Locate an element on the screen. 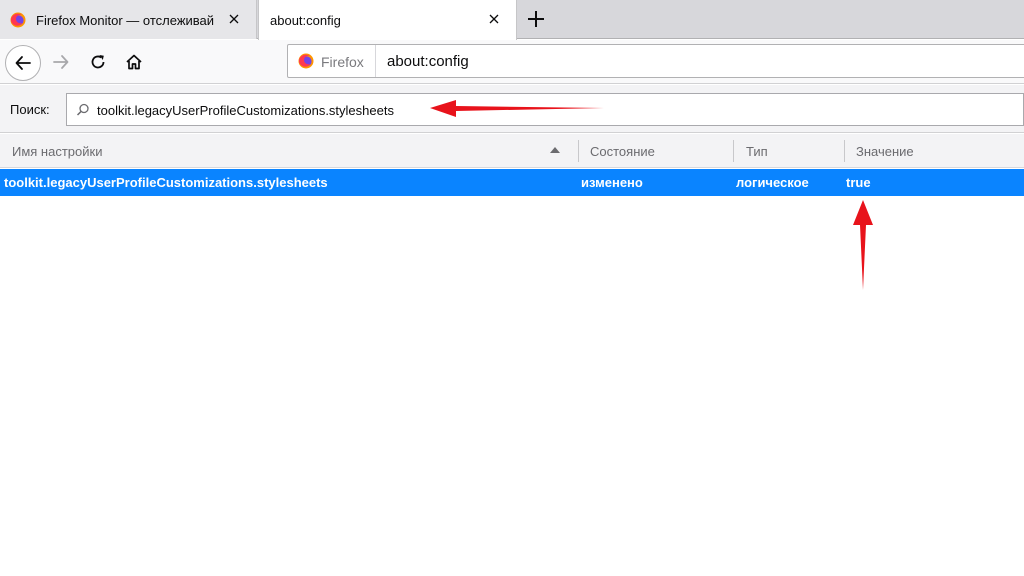 The width and height of the screenshot is (1024, 576). back-button is located at coordinates (23, 63).